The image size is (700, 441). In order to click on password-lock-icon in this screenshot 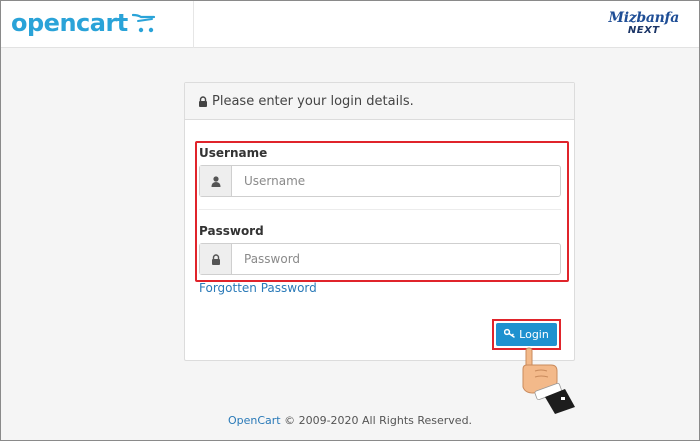, I will do `click(216, 259)`.